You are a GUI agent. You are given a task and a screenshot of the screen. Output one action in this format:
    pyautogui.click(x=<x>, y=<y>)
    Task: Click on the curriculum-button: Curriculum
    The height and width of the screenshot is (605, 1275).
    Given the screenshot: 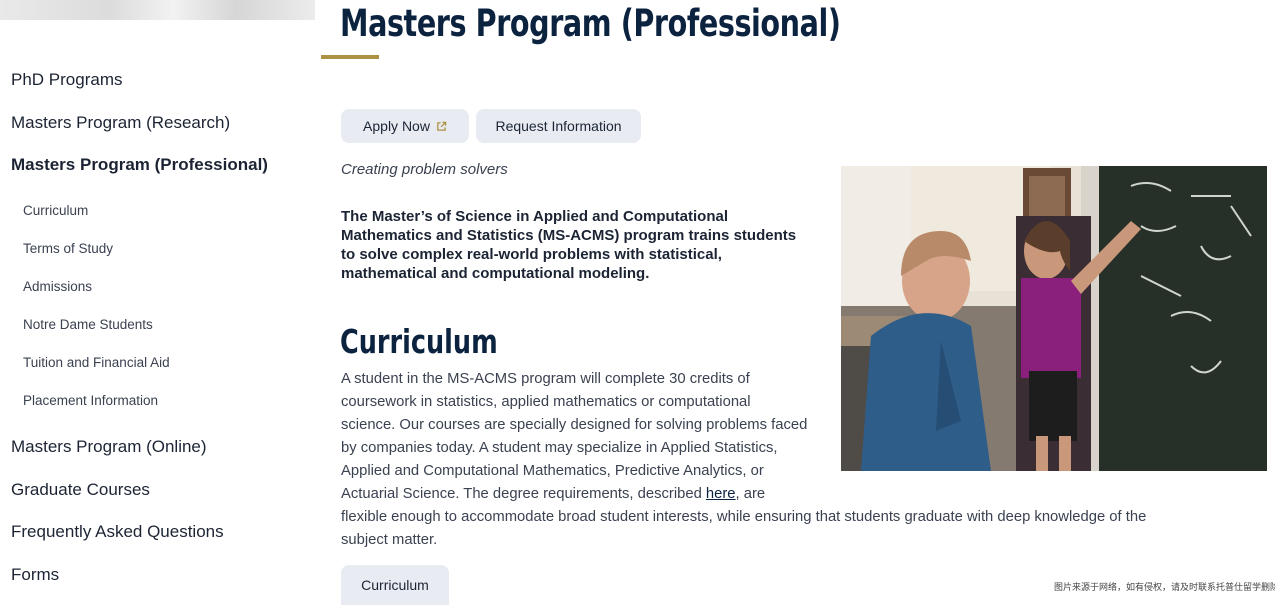 What is the action you would take?
    pyautogui.click(x=395, y=585)
    